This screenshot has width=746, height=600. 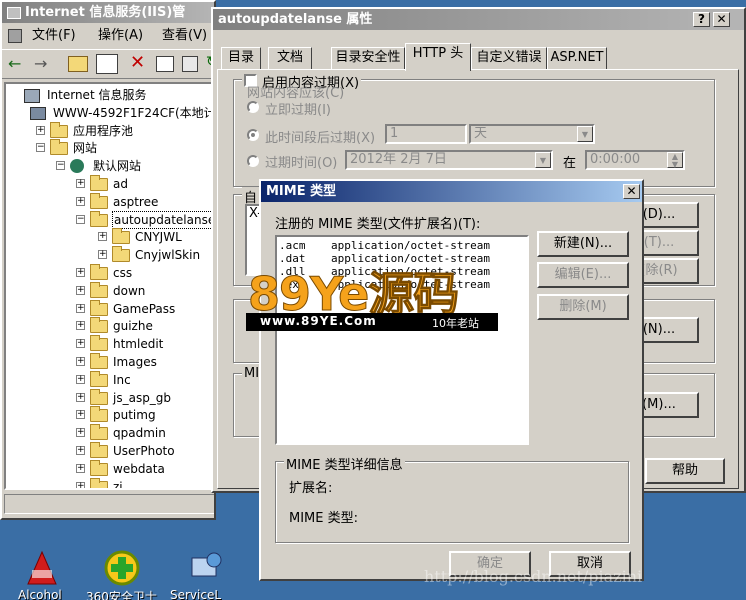 What do you see at coordinates (685, 471) in the screenshot?
I see `help-button: 帮助` at bounding box center [685, 471].